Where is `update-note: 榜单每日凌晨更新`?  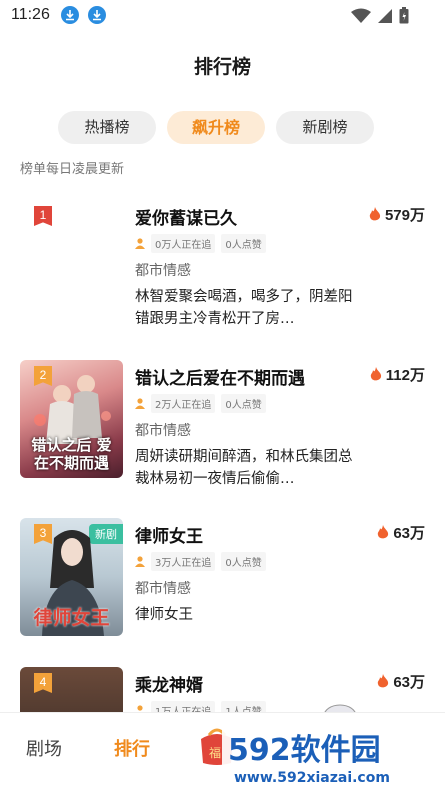 update-note: 榜单每日凌晨更新 is located at coordinates (72, 169).